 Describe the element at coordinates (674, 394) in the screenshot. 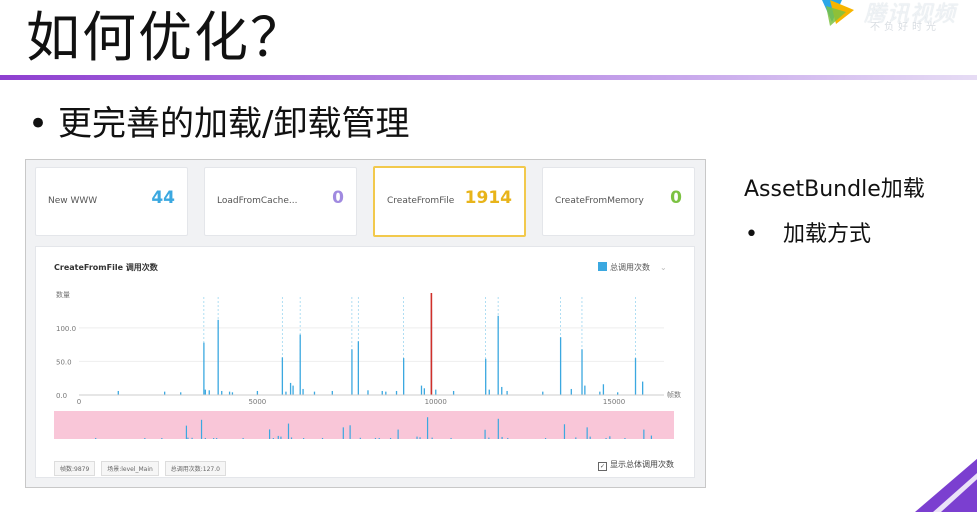

I see `x-axis-label: 帧数` at that location.